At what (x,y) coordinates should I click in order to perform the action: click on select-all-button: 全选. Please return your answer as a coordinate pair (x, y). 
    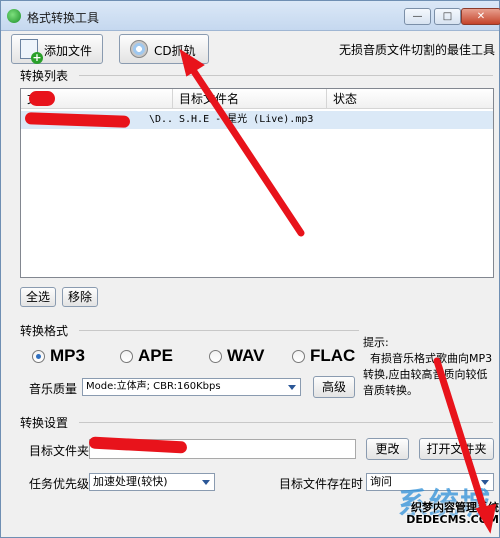
    Looking at the image, I should click on (38, 297).